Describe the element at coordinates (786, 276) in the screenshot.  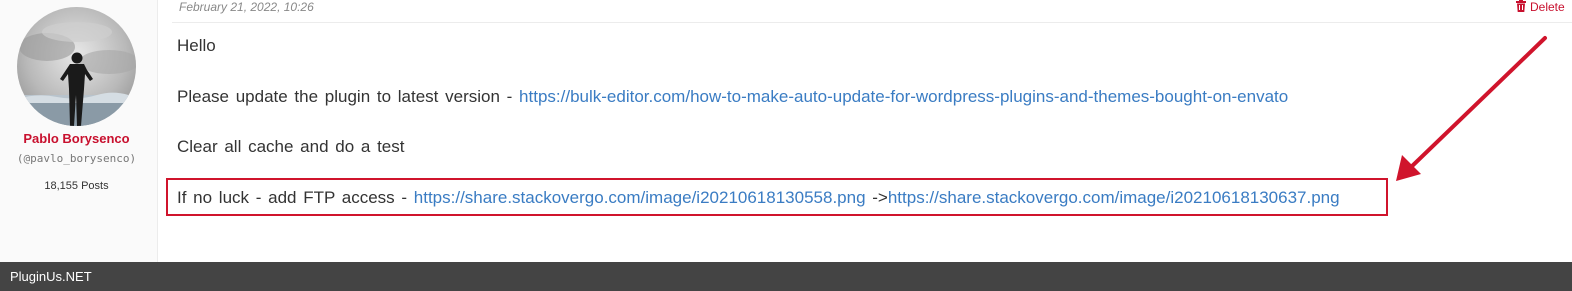
I see `site-footer: PluginUs.NET` at that location.